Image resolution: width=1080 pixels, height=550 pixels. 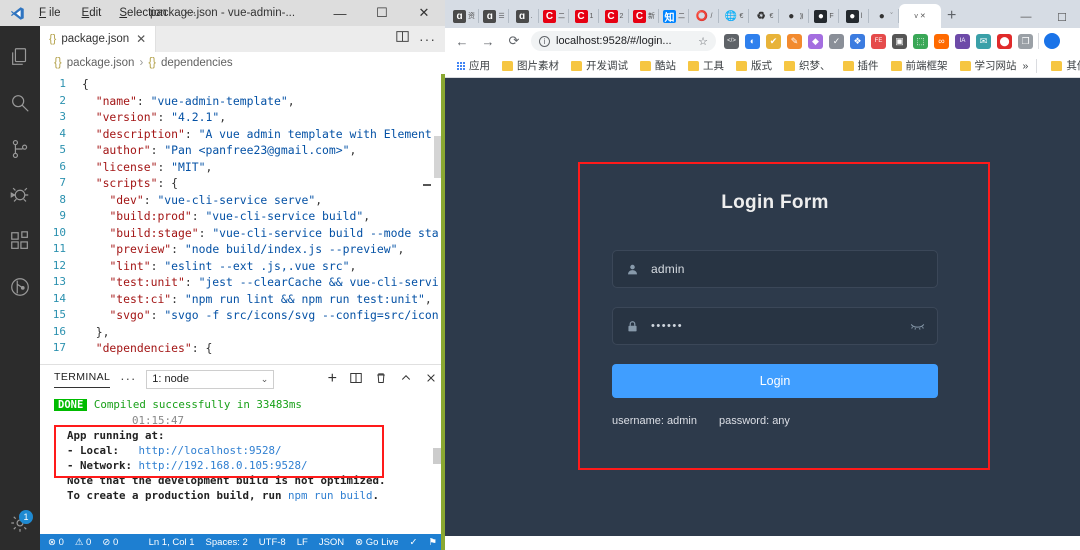 What do you see at coordinates (962, 41) in the screenshot?
I see `ia-extension-icon: IA` at bounding box center [962, 41].